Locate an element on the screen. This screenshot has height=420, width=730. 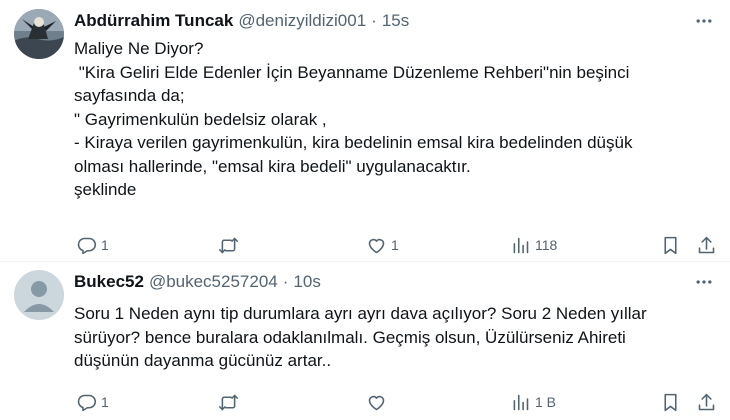
views-button: 118 is located at coordinates (533, 245).